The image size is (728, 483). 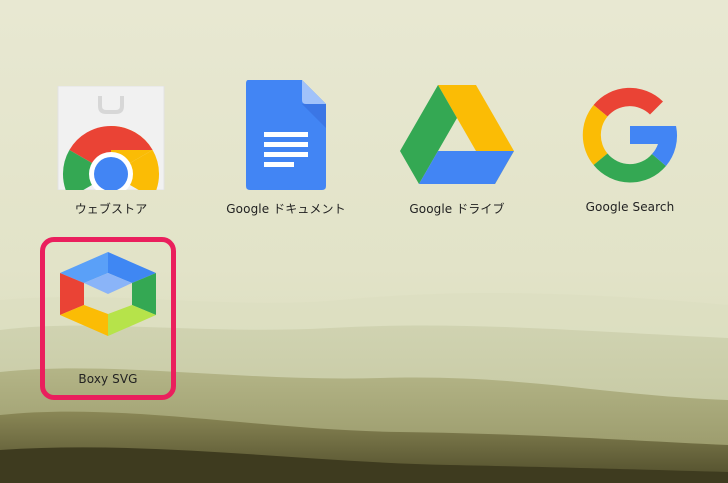 I want to click on app-label: Google Search, so click(x=630, y=207).